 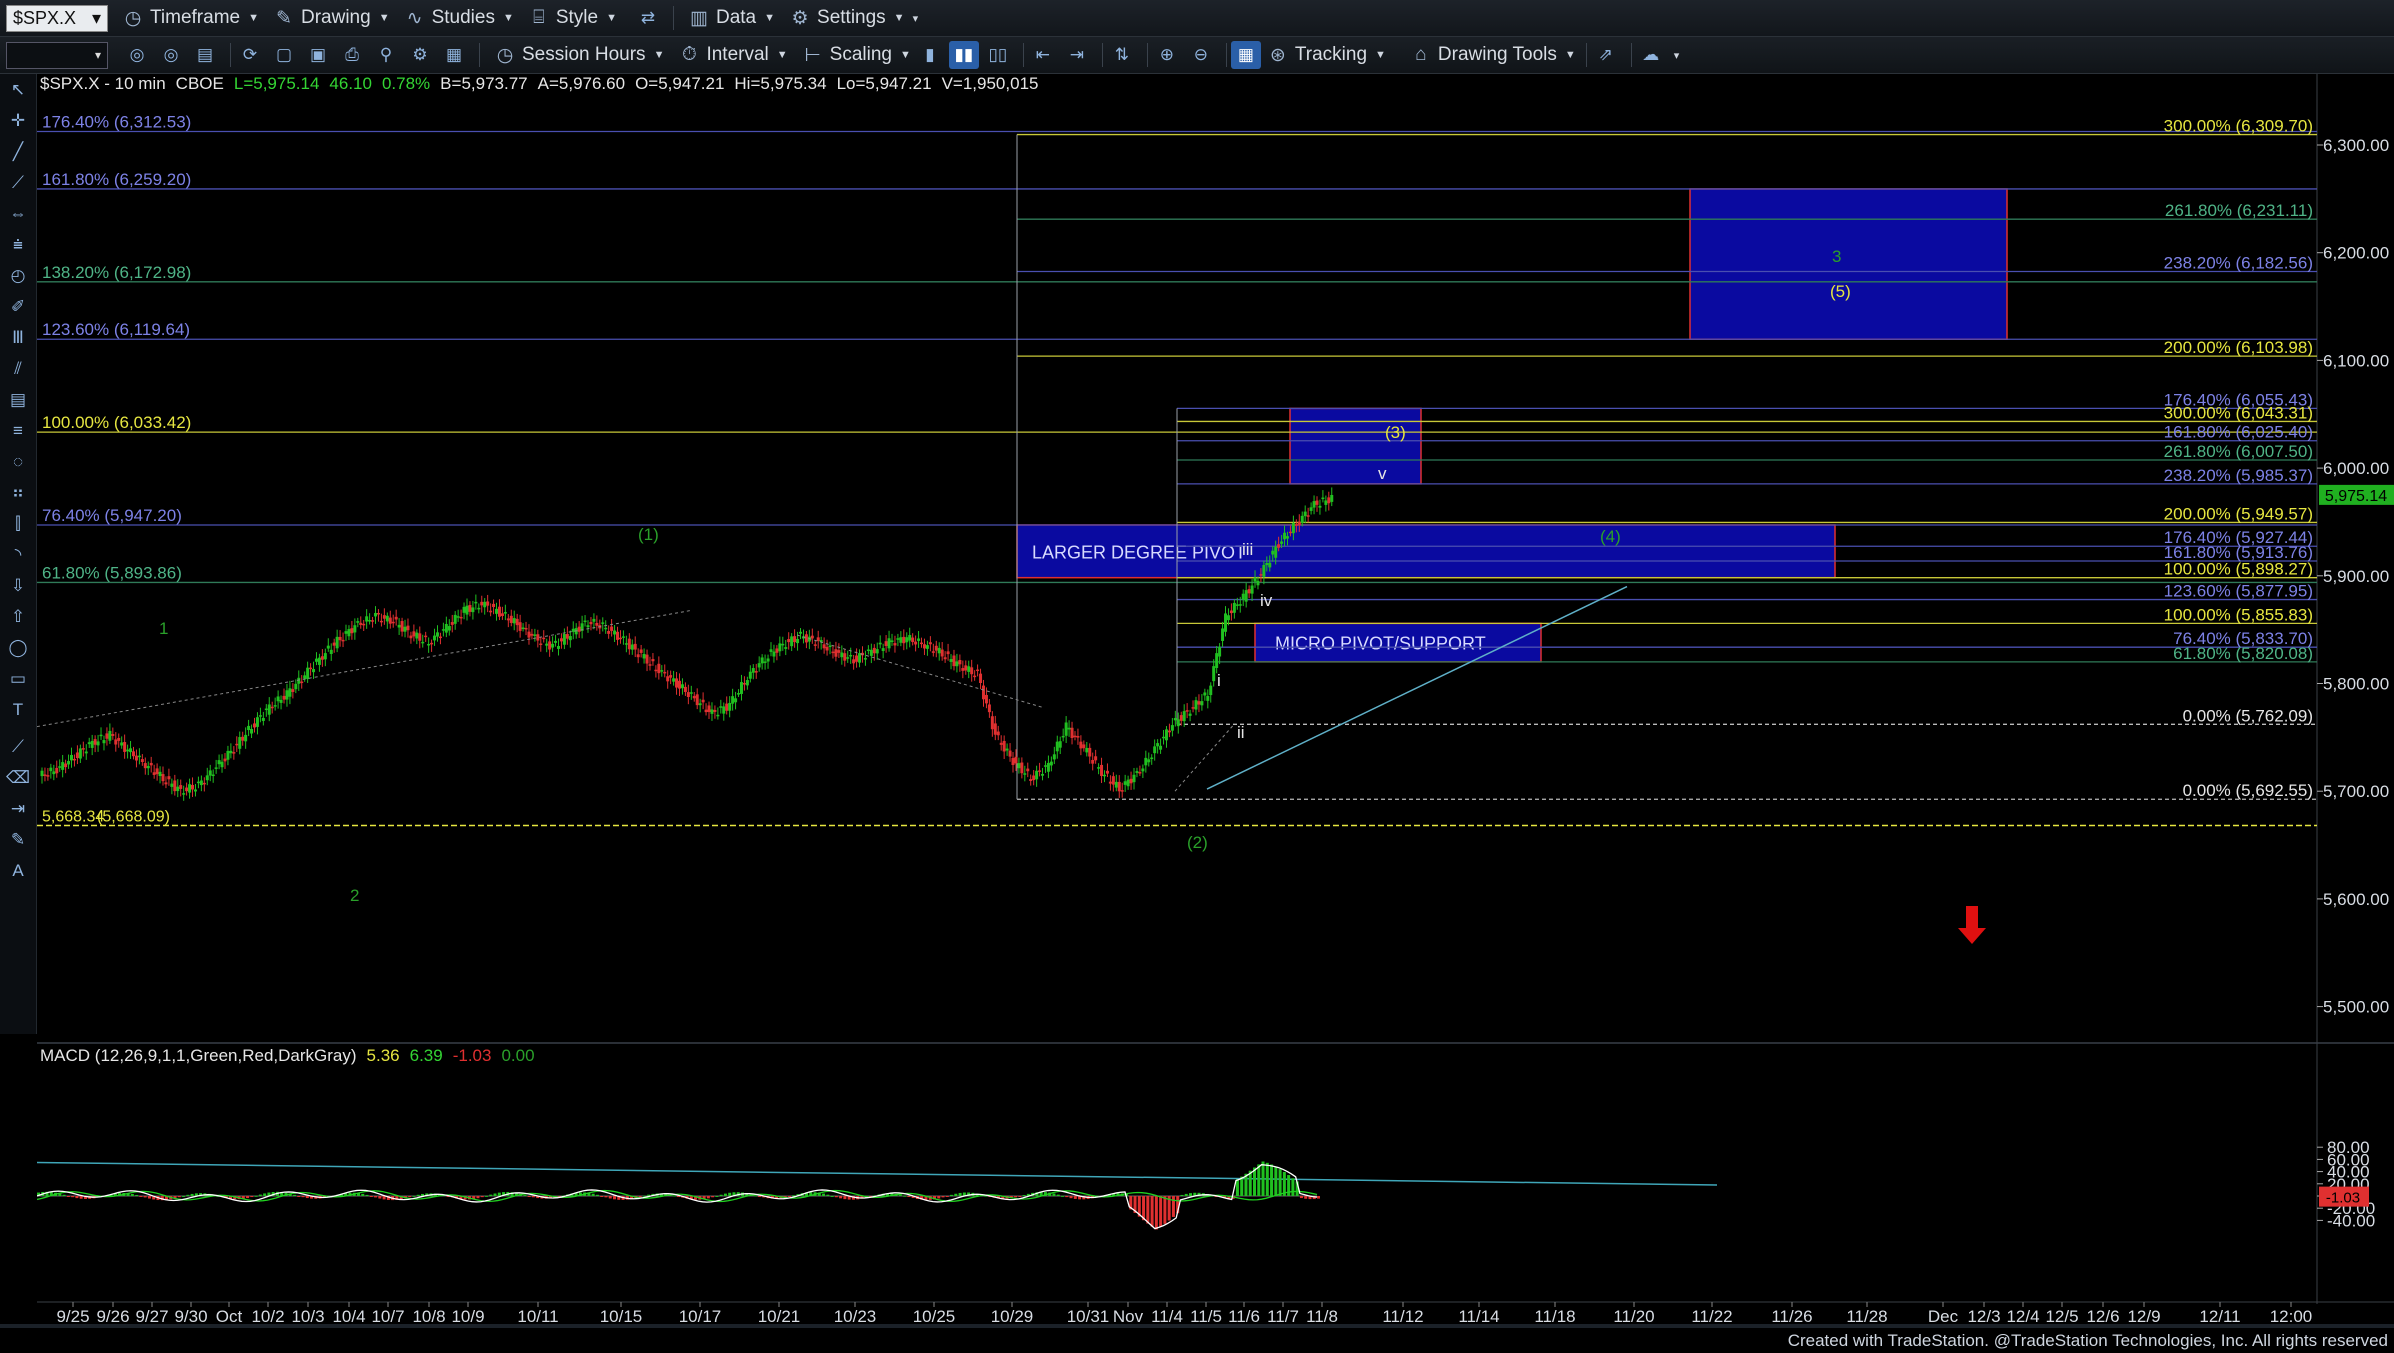 What do you see at coordinates (352, 55) in the screenshot?
I see `print-icon: ⎙` at bounding box center [352, 55].